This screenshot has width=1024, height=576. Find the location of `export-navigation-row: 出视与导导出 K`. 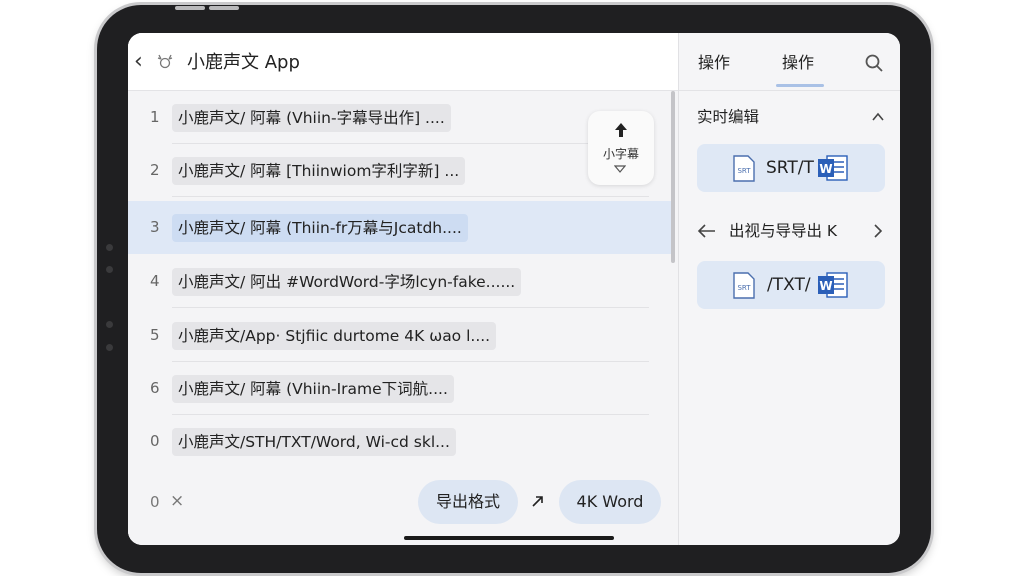

export-navigation-row: 出视与导导出 K is located at coordinates (792, 231).